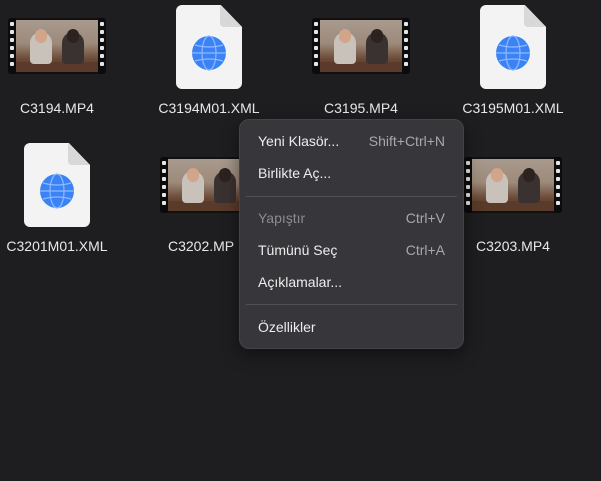 Image resolution: width=601 pixels, height=481 pixels. What do you see at coordinates (513, 108) in the screenshot?
I see `file-name: C3195M01.XML` at bounding box center [513, 108].